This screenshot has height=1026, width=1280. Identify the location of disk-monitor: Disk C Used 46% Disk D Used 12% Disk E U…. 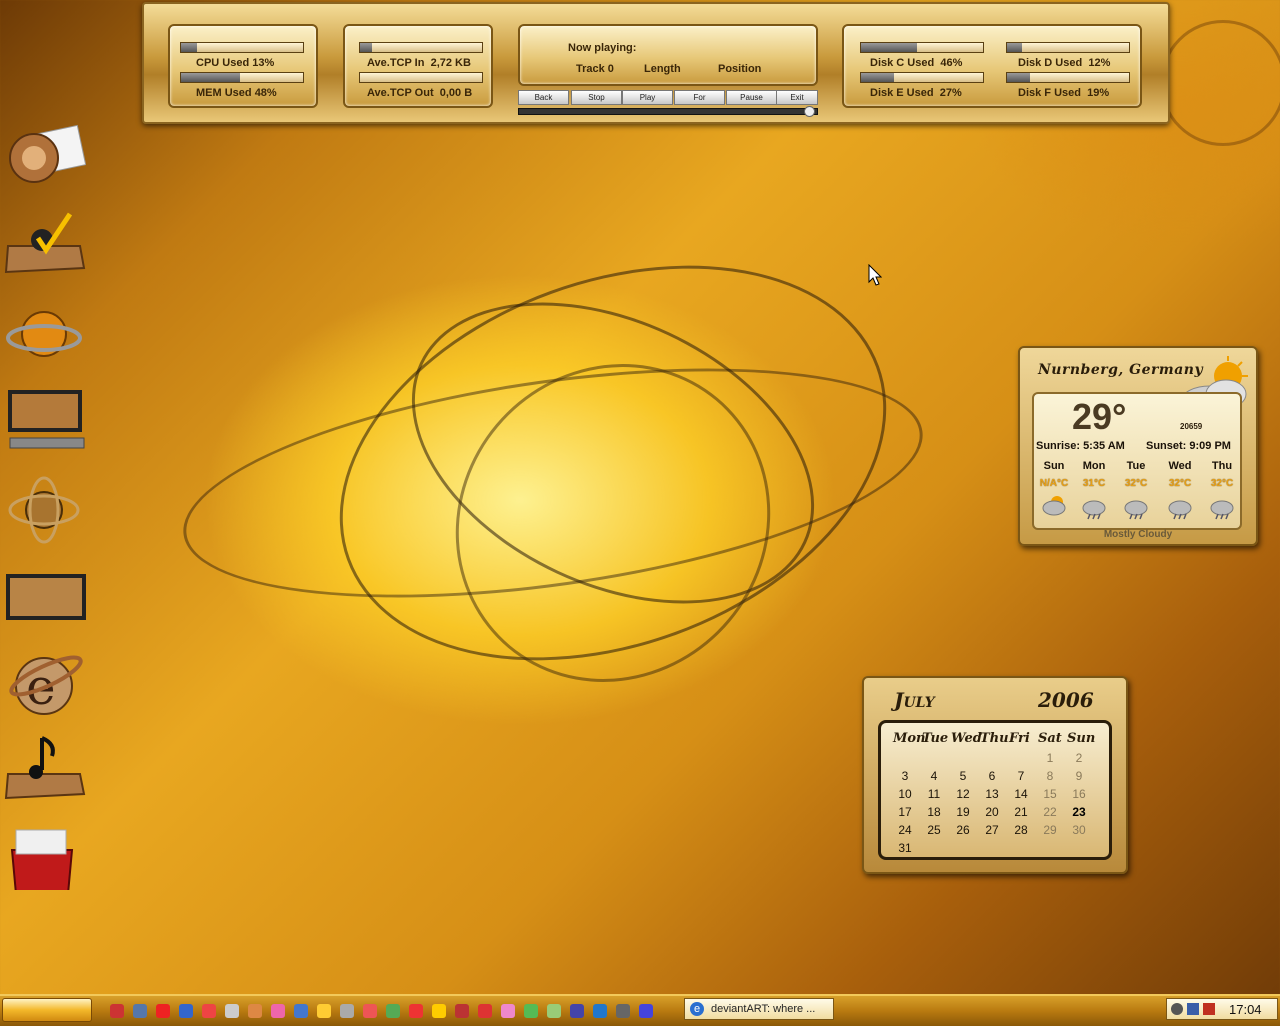
(992, 66).